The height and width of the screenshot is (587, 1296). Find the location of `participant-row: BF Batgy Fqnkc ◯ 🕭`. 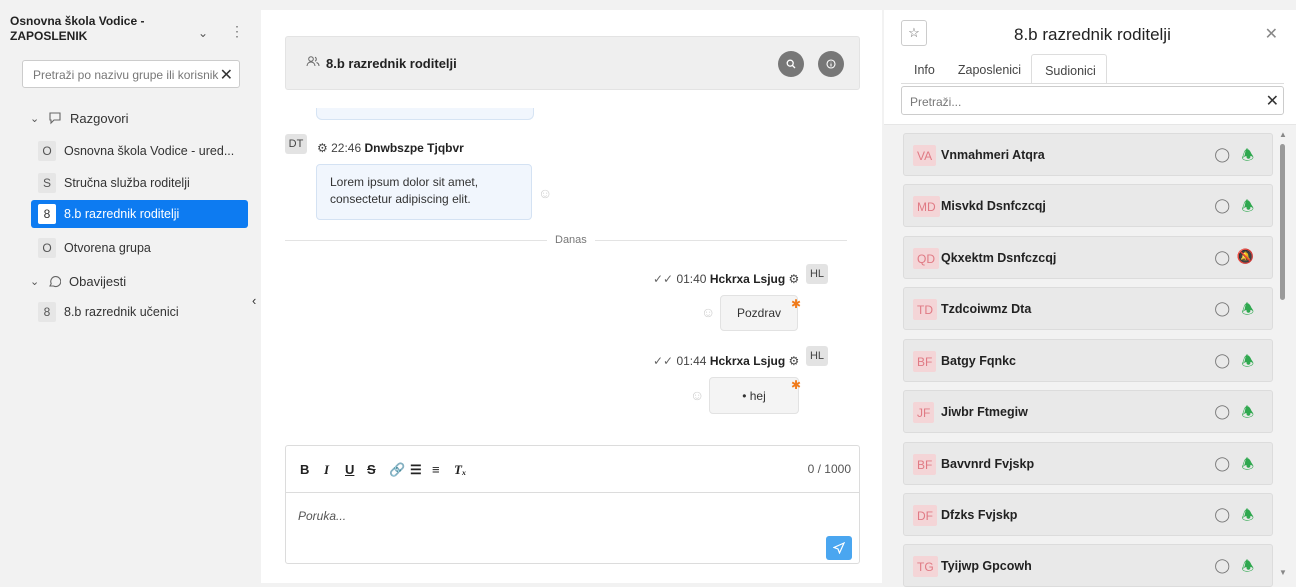

participant-row: BF Batgy Fqnkc ◯ 🕭 is located at coordinates (1088, 360).